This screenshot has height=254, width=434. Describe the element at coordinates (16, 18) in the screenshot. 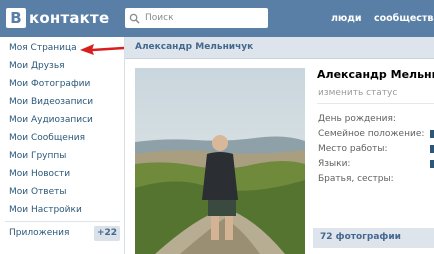

I see `logo-glyph: В` at that location.